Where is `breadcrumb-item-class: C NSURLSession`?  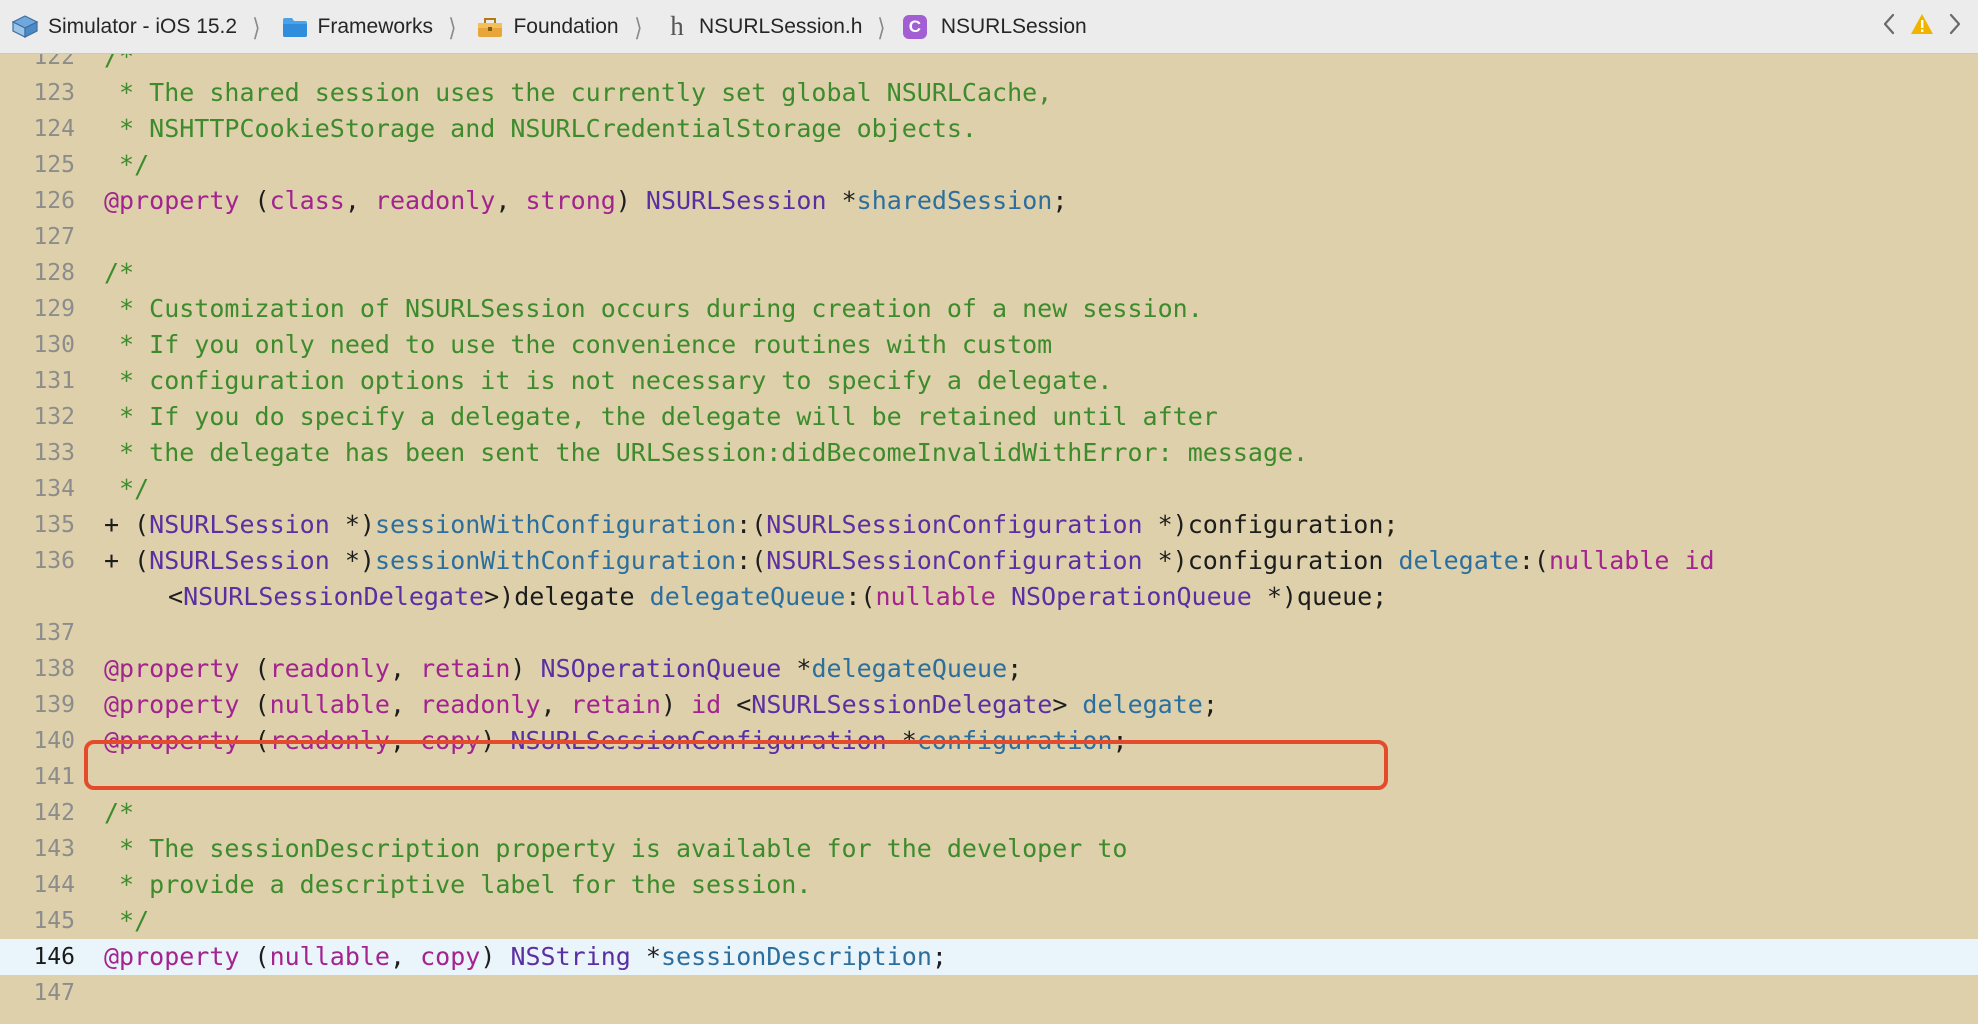 breadcrumb-item-class: C NSURLSession is located at coordinates (994, 26).